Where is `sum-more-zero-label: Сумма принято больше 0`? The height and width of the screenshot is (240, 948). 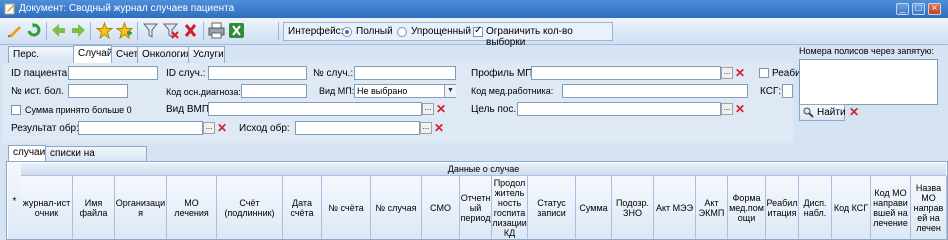
sum-more-zero-label: Сумма принято больше 0 is located at coordinates (78, 110).